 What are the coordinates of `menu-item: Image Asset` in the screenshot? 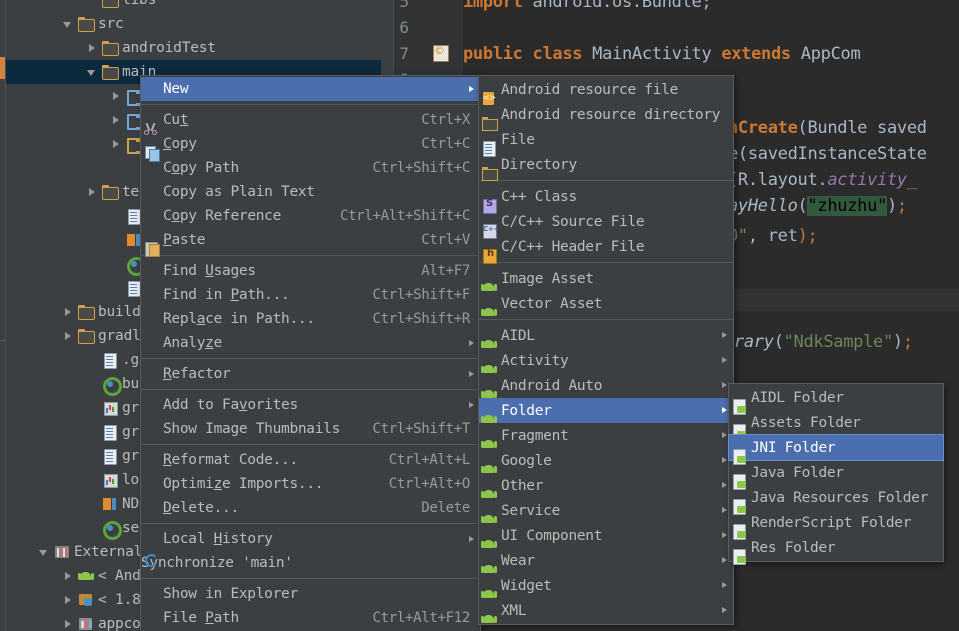 It's located at (606, 278).